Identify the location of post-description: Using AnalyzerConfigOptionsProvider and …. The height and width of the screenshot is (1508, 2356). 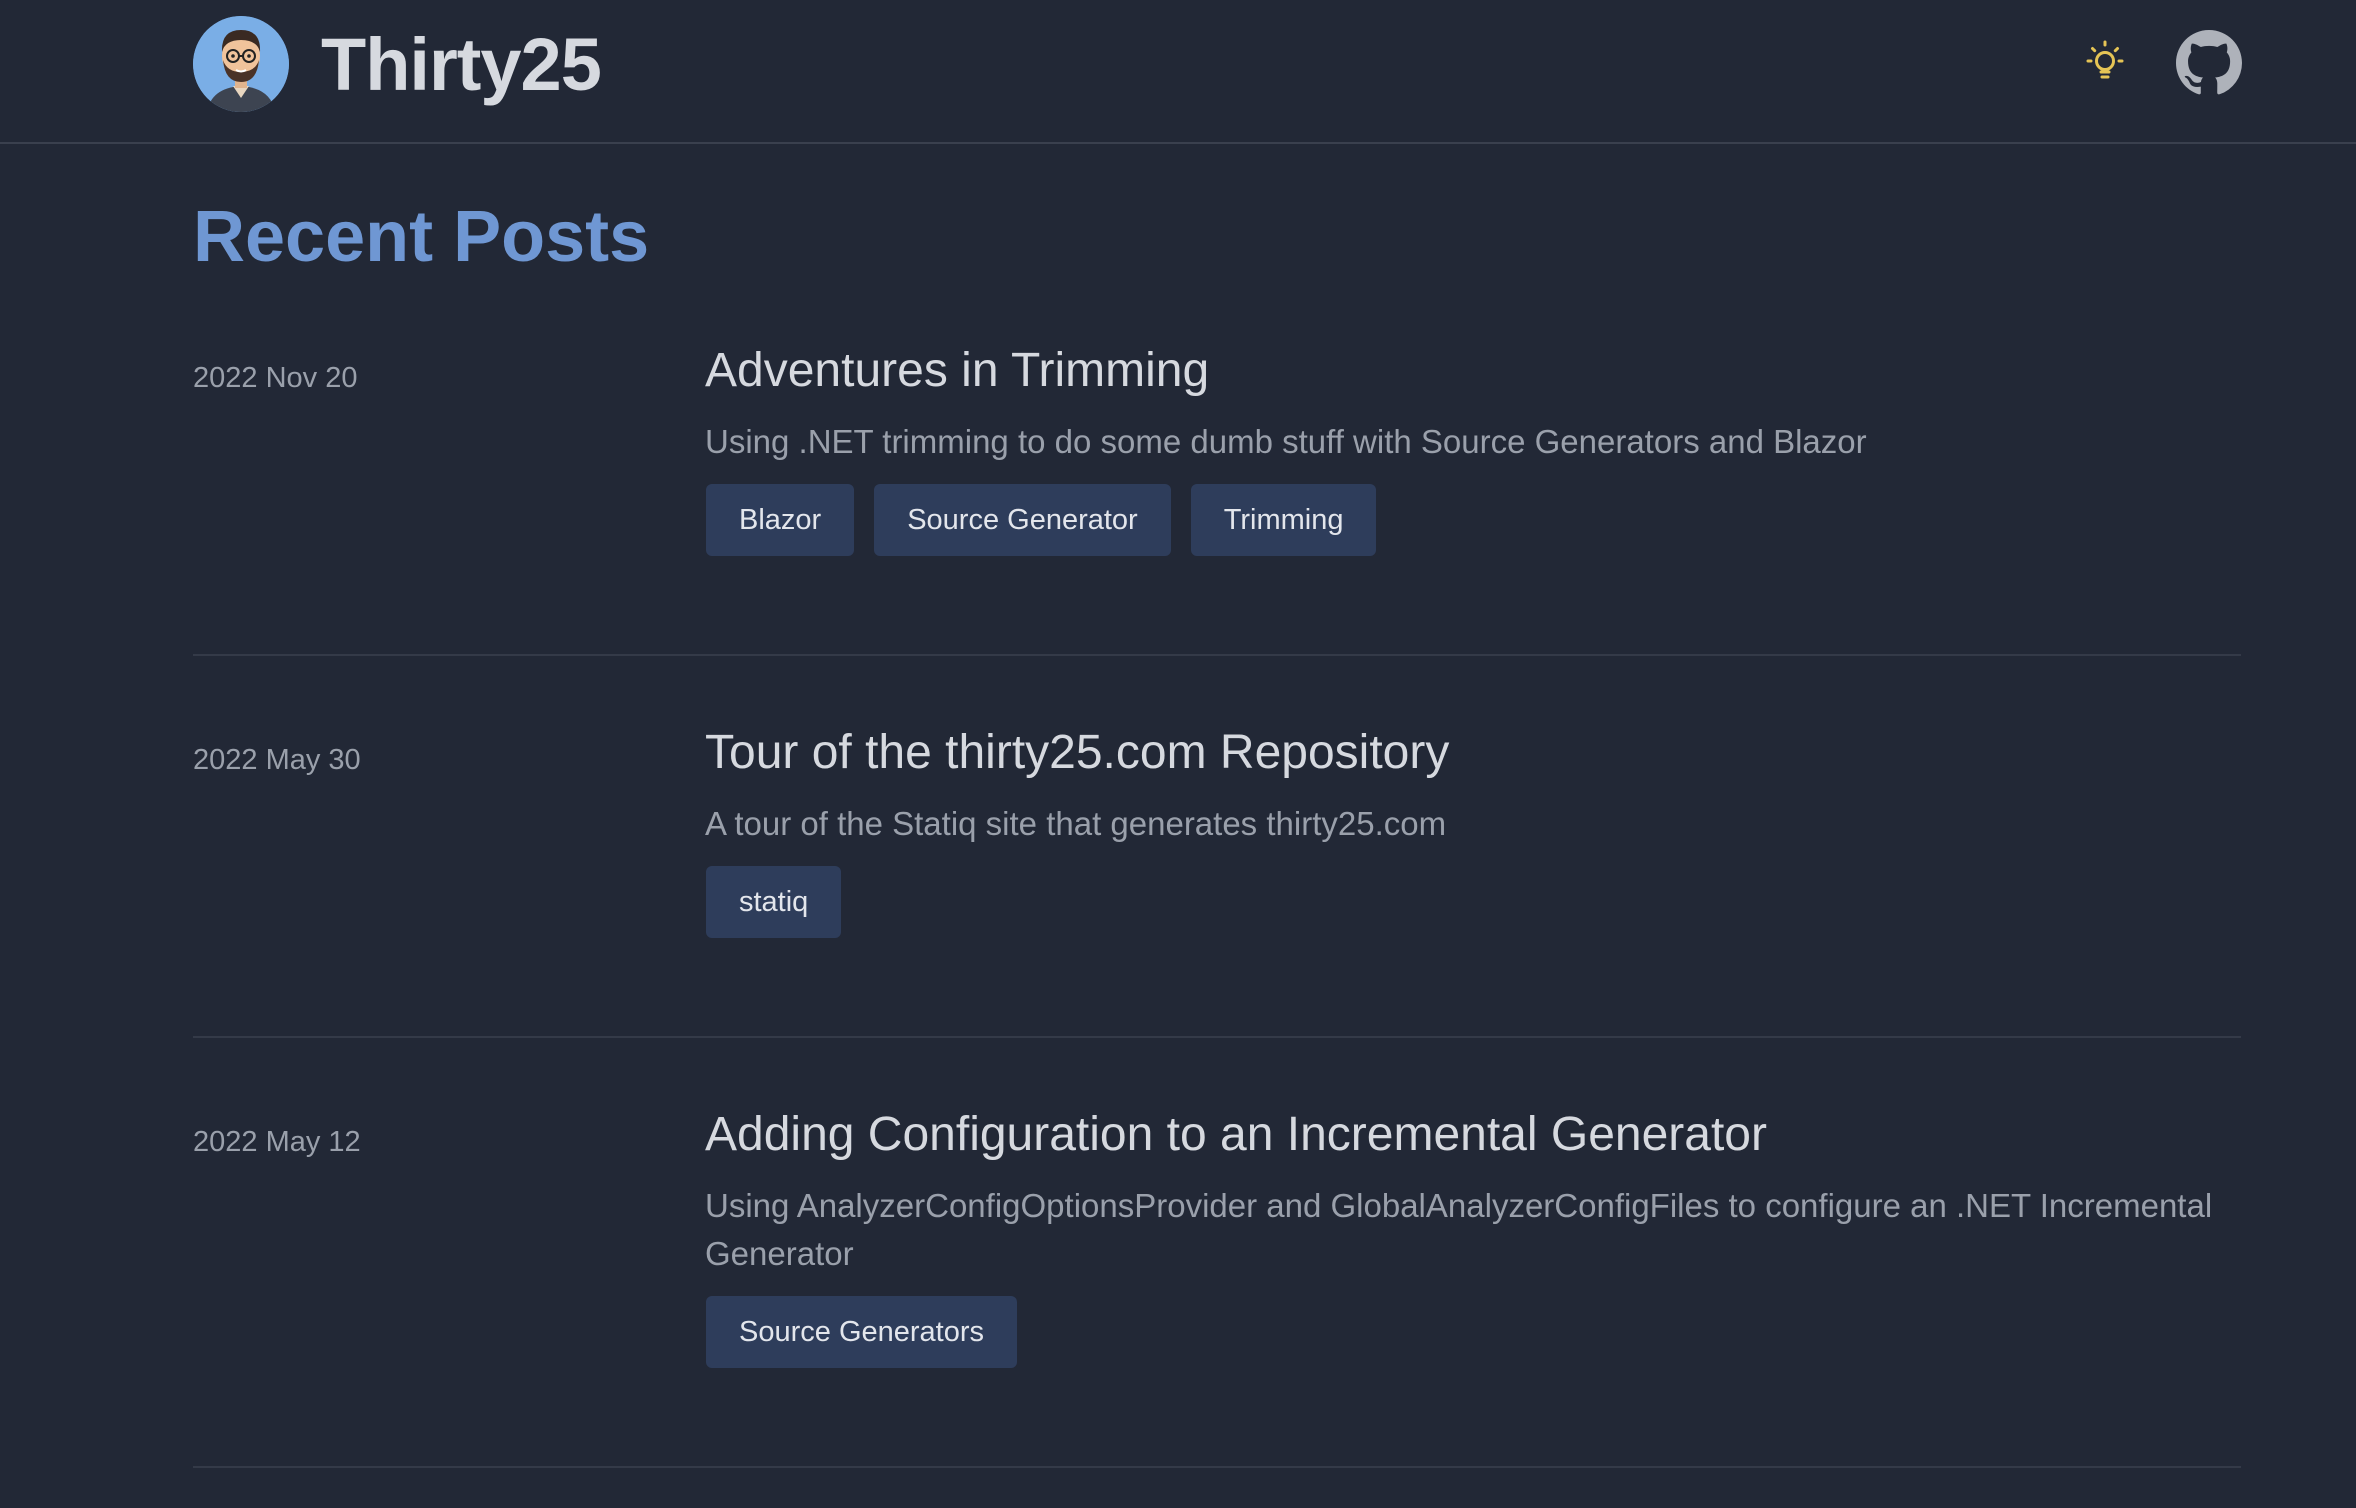
(1459, 1229).